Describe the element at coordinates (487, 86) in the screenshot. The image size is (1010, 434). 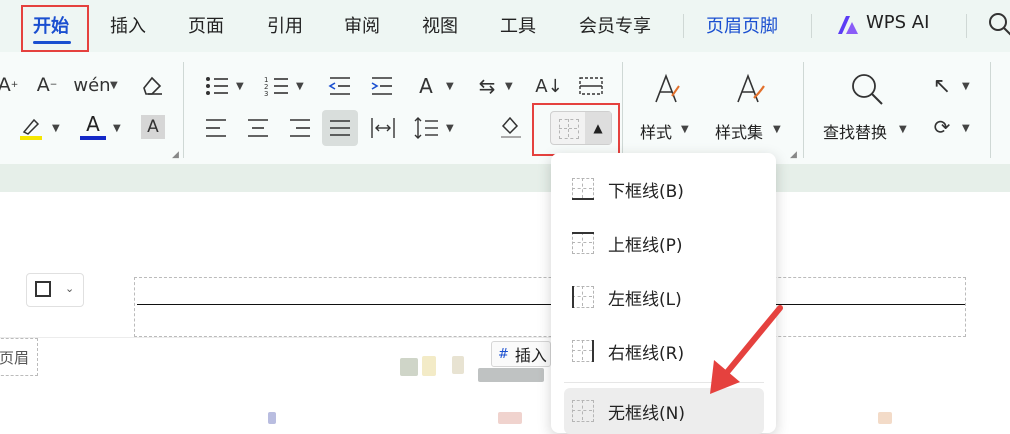
I see `sort-swap-icon: ⇆` at that location.